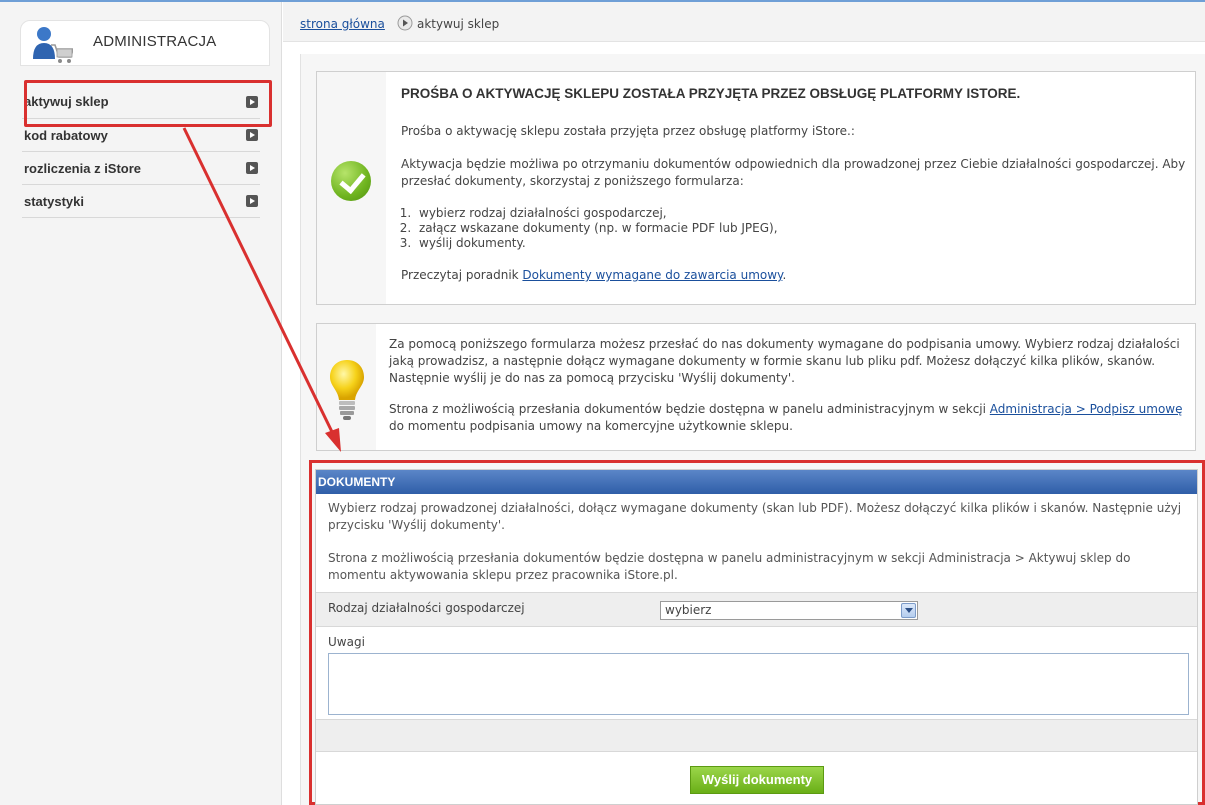 This screenshot has width=1205, height=805. What do you see at coordinates (688, 610) in the screenshot?
I see `business-type-value: wybierz` at bounding box center [688, 610].